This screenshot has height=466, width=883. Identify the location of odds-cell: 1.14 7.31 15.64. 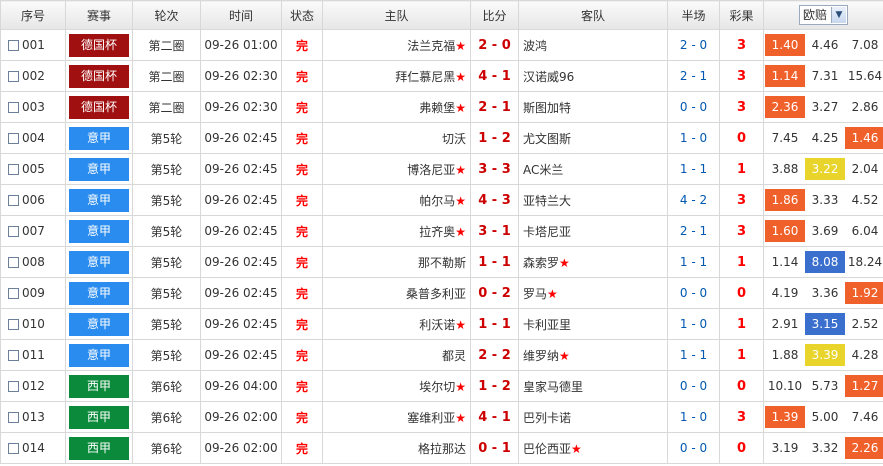
(823, 76).